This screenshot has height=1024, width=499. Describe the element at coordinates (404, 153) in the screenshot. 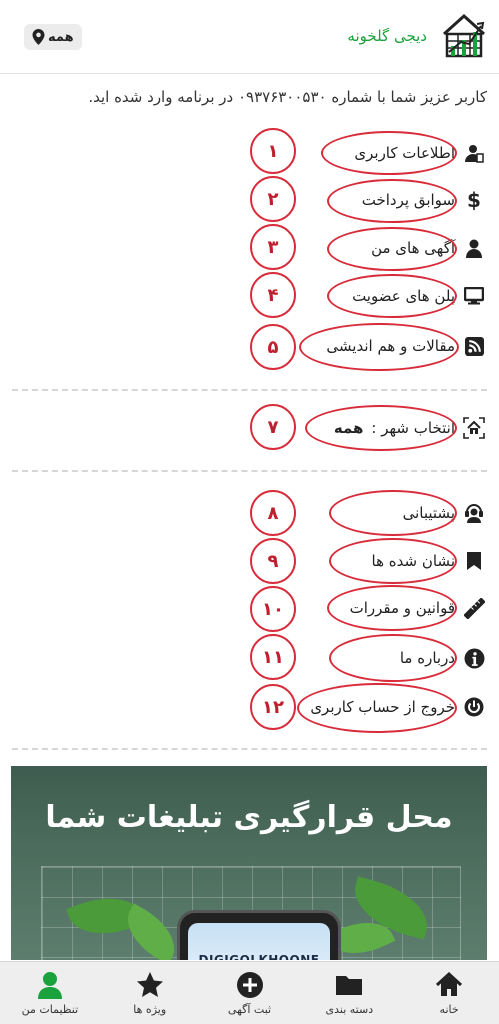

I see `menu-item-label: اطلاعات کاربری` at that location.